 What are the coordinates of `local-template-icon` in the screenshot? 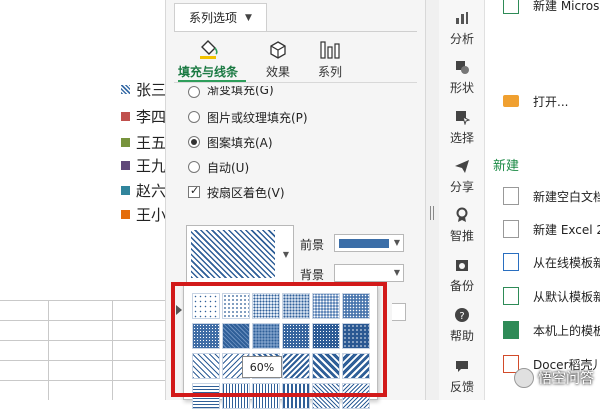 It's located at (511, 330).